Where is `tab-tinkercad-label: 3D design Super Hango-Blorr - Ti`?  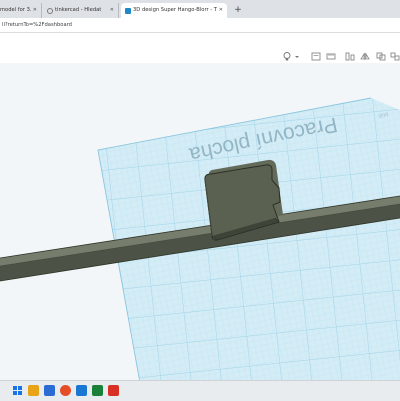
tab-tinkercad-label: 3D design Super Hango-Blorr - Ti is located at coordinates (175, 10).